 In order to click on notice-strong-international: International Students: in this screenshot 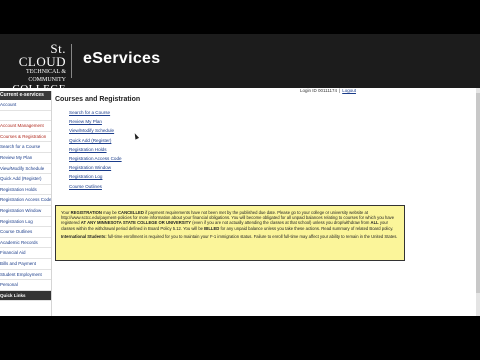, I will do `click(84, 236)`.